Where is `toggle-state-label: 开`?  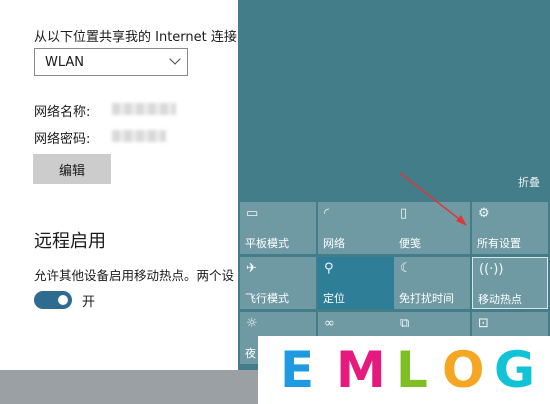 toggle-state-label: 开 is located at coordinates (89, 302).